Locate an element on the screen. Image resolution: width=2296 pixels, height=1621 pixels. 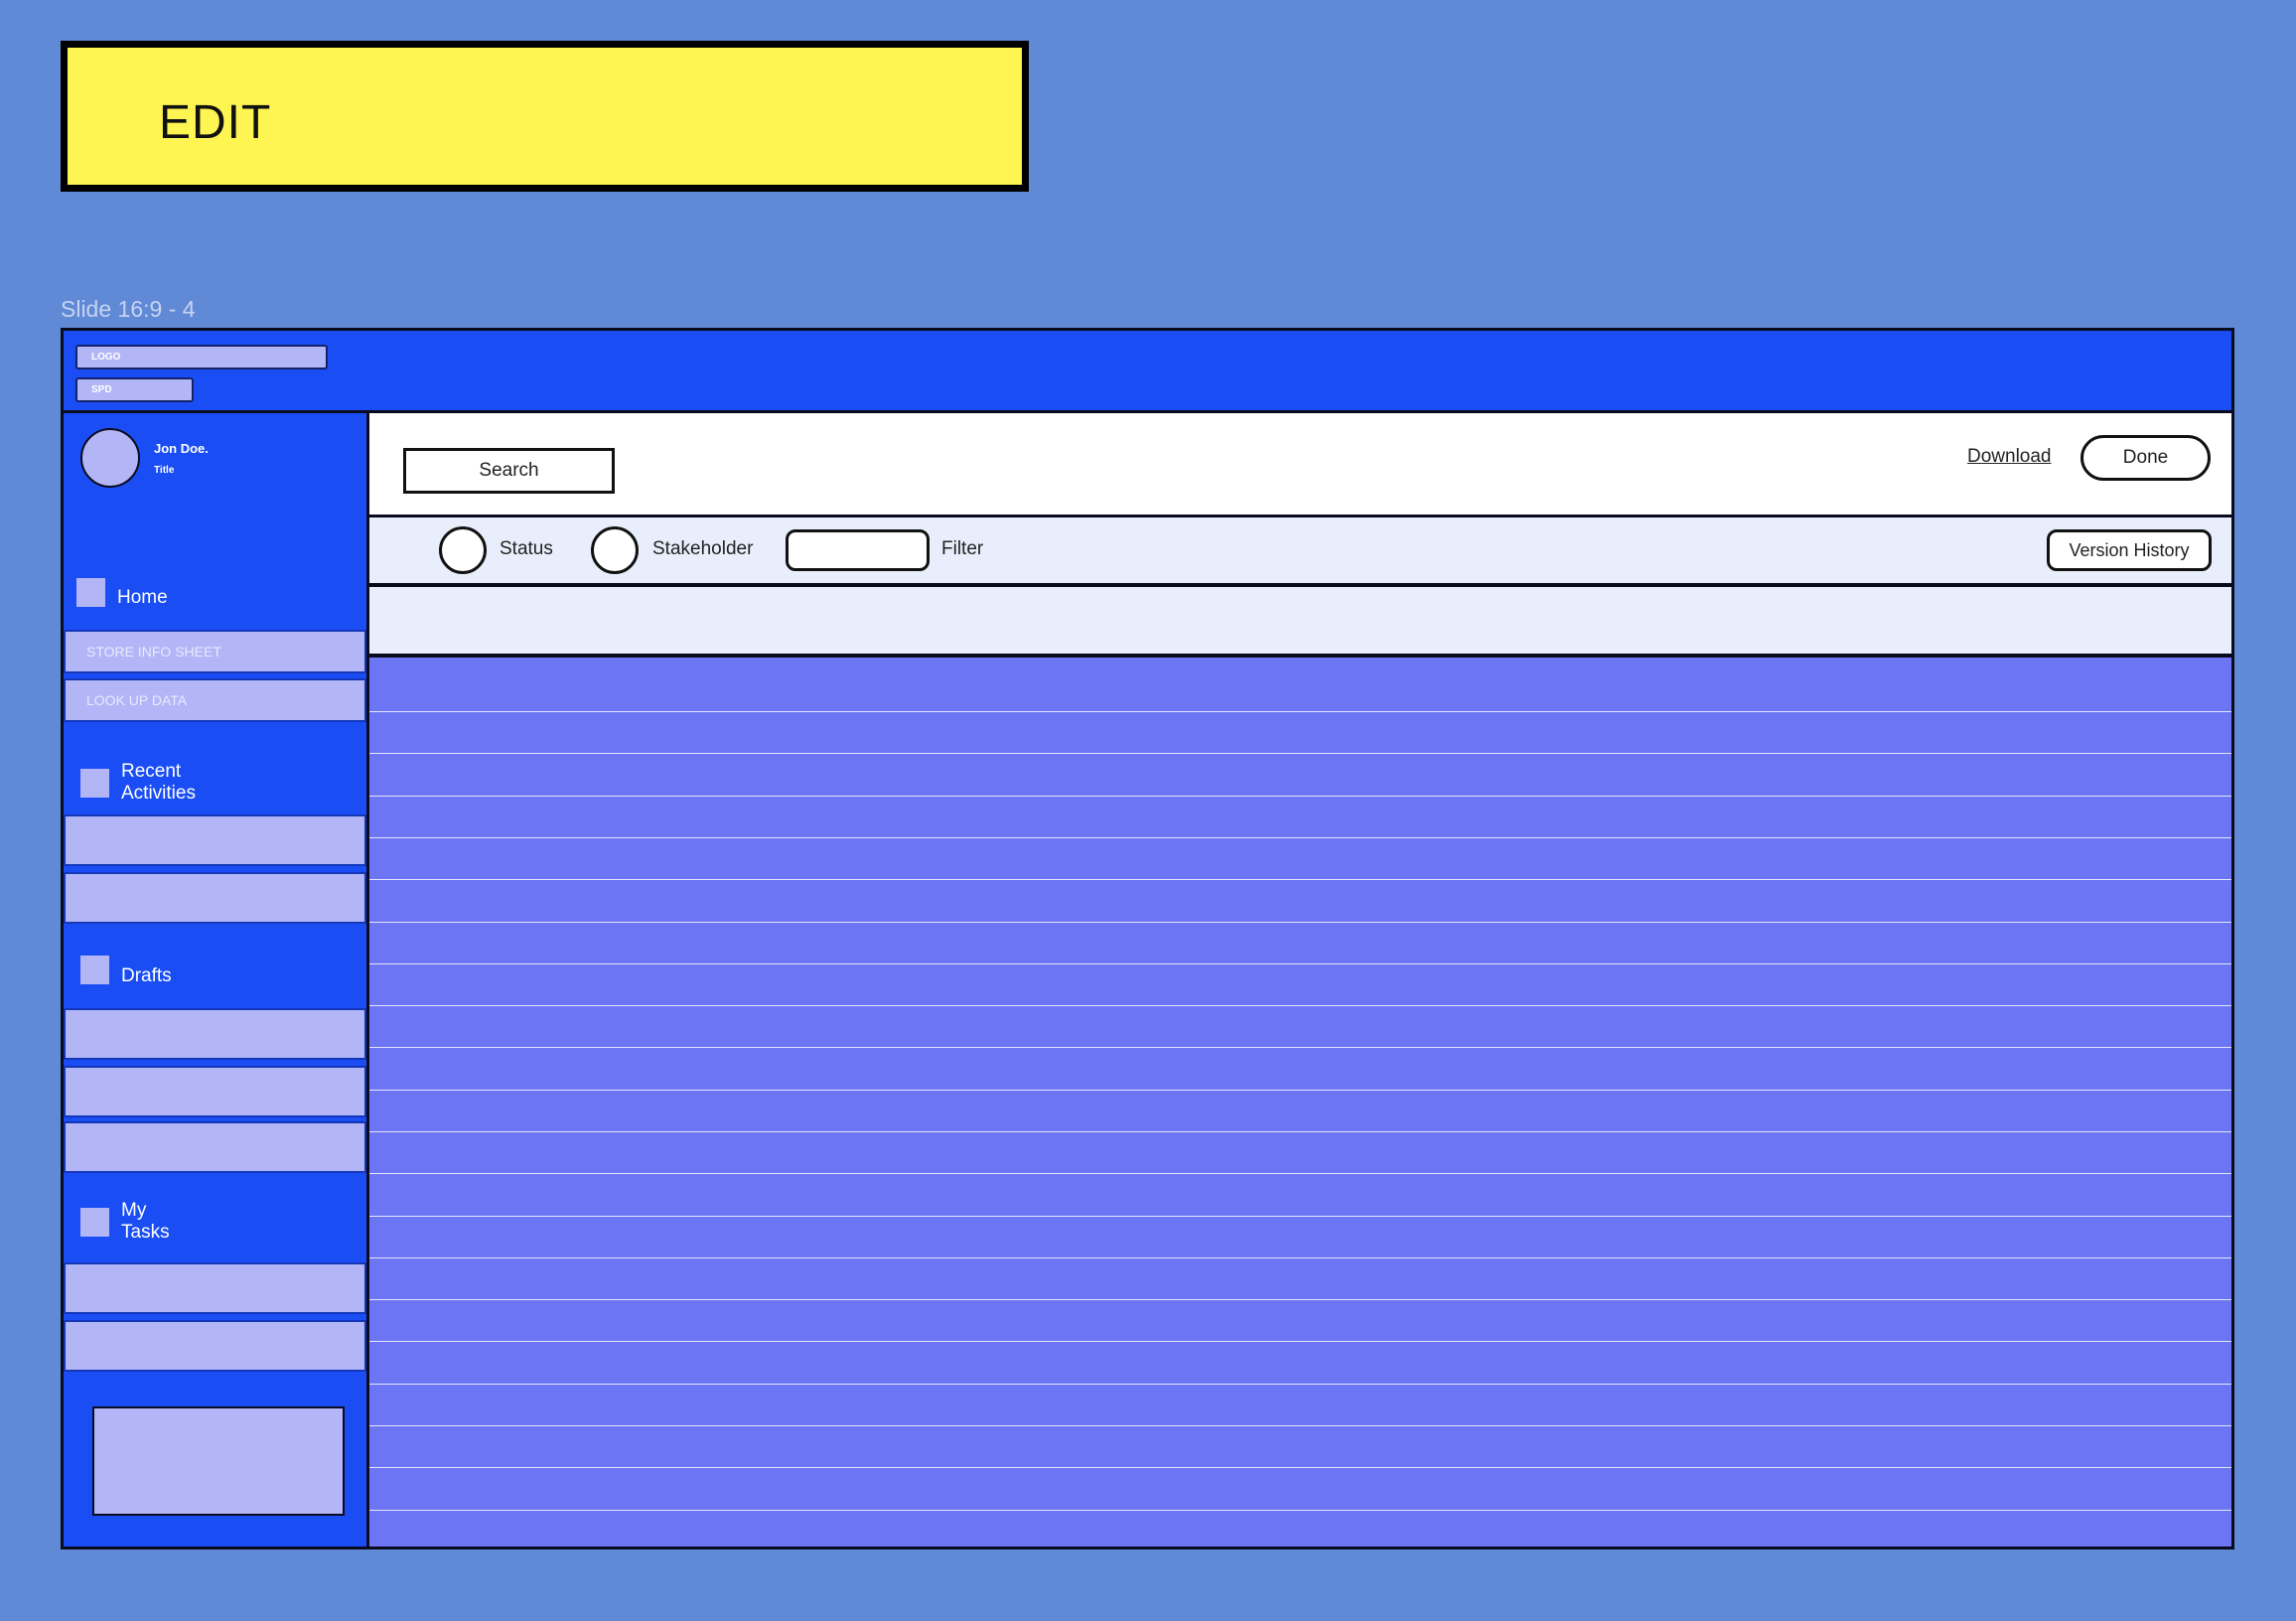
sidebar-item-label: Tasks is located at coordinates (145, 1232).